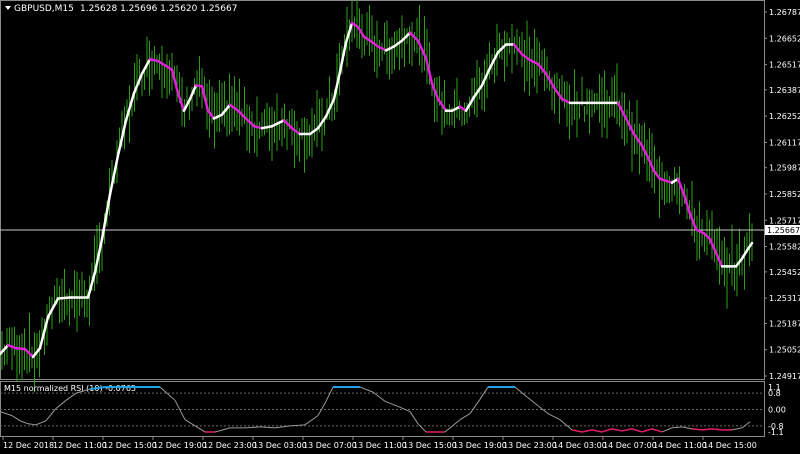 This screenshot has width=800, height=454. What do you see at coordinates (784, 90) in the screenshot?
I see `price-label: 1.26387` at bounding box center [784, 90].